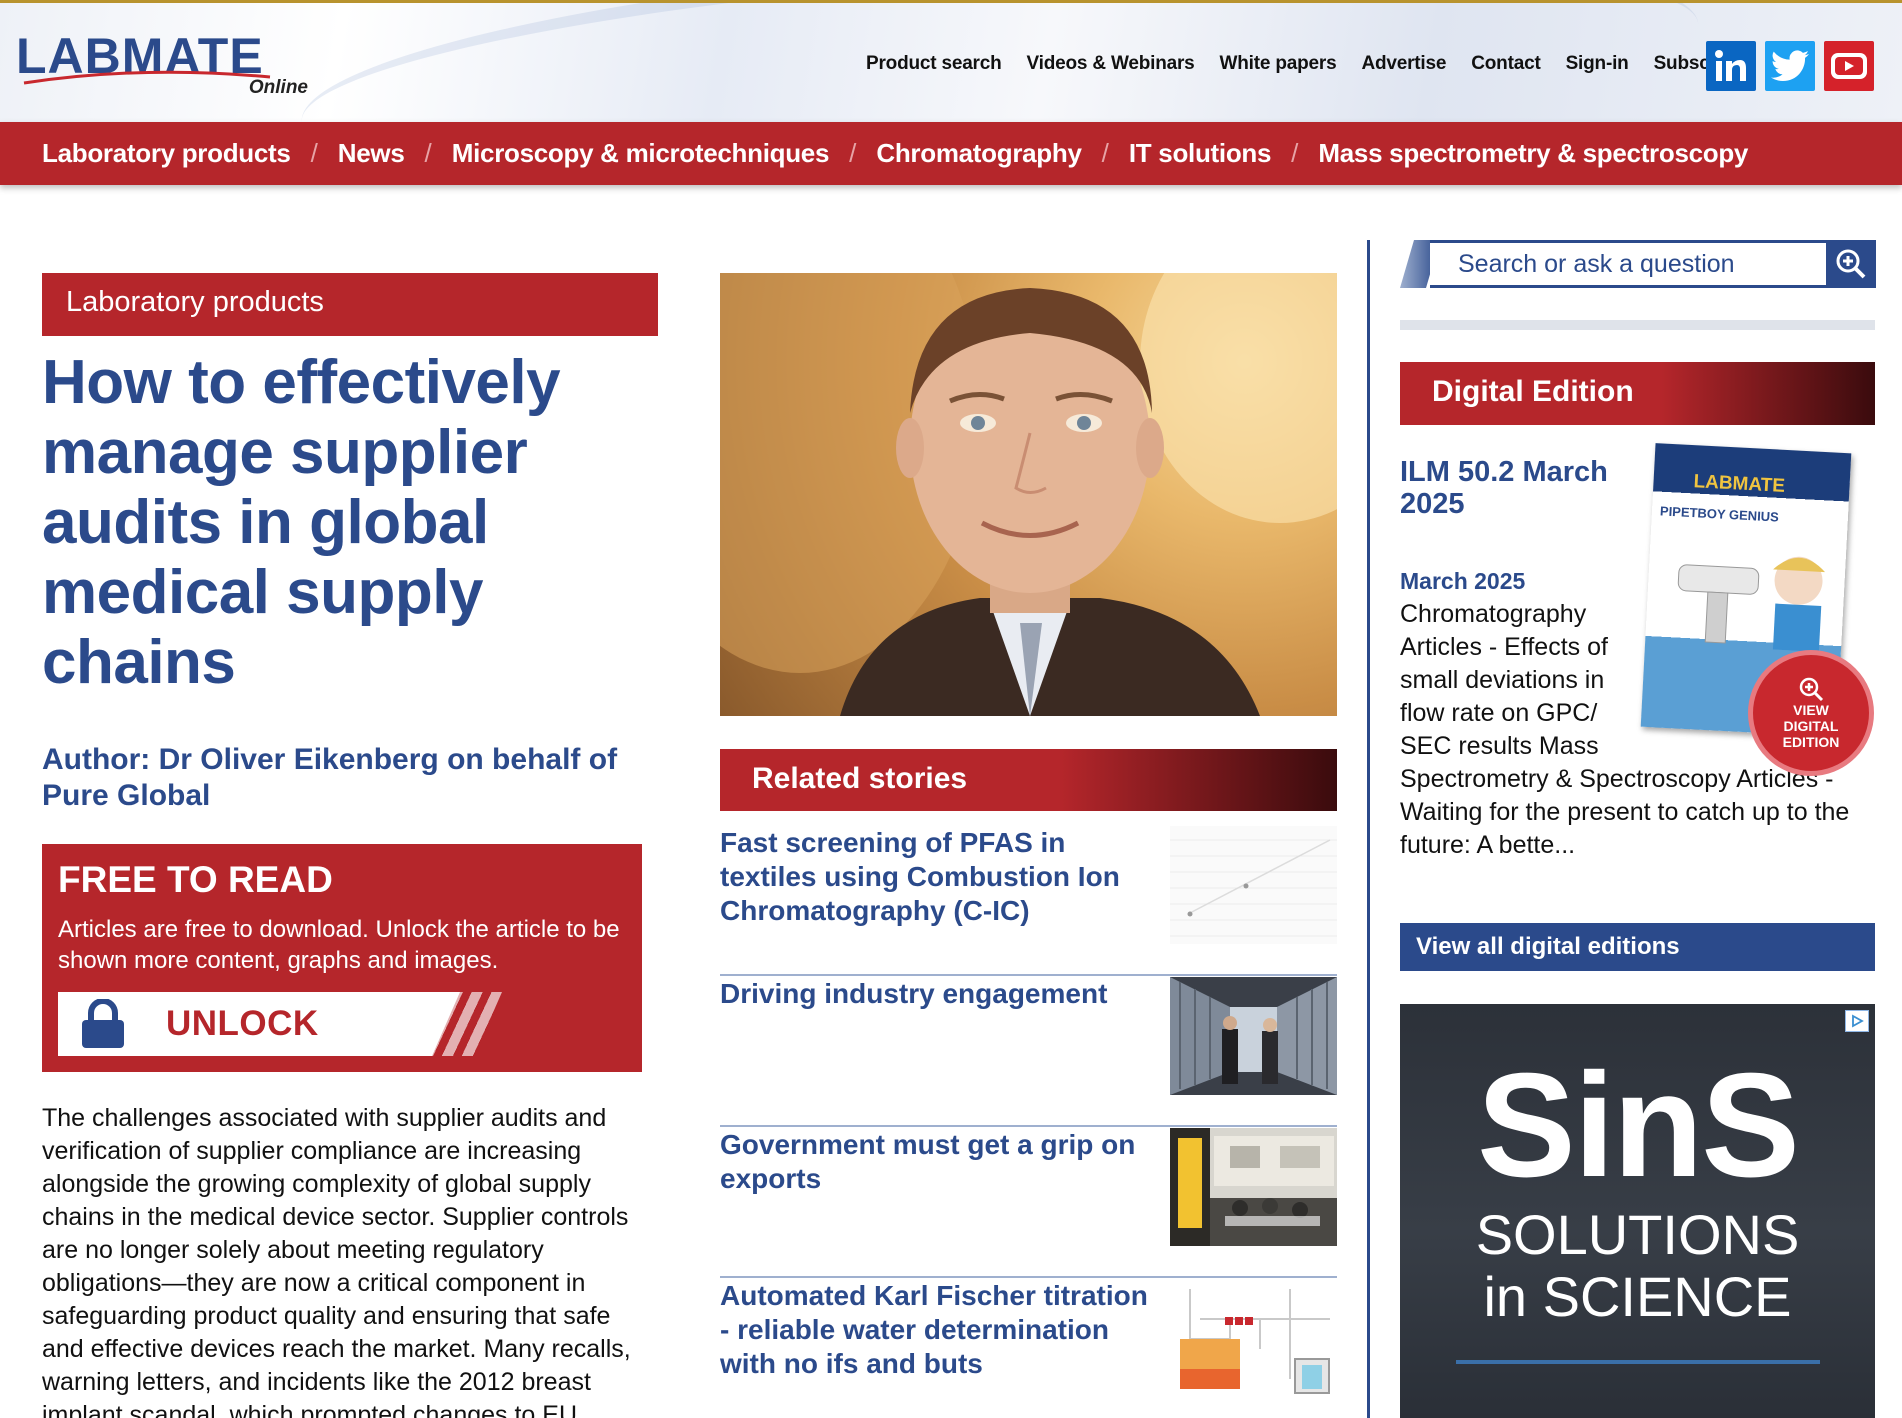  Describe the element at coordinates (1028, 1052) in the screenshot. I see `related-story: Driving industry engagement` at that location.